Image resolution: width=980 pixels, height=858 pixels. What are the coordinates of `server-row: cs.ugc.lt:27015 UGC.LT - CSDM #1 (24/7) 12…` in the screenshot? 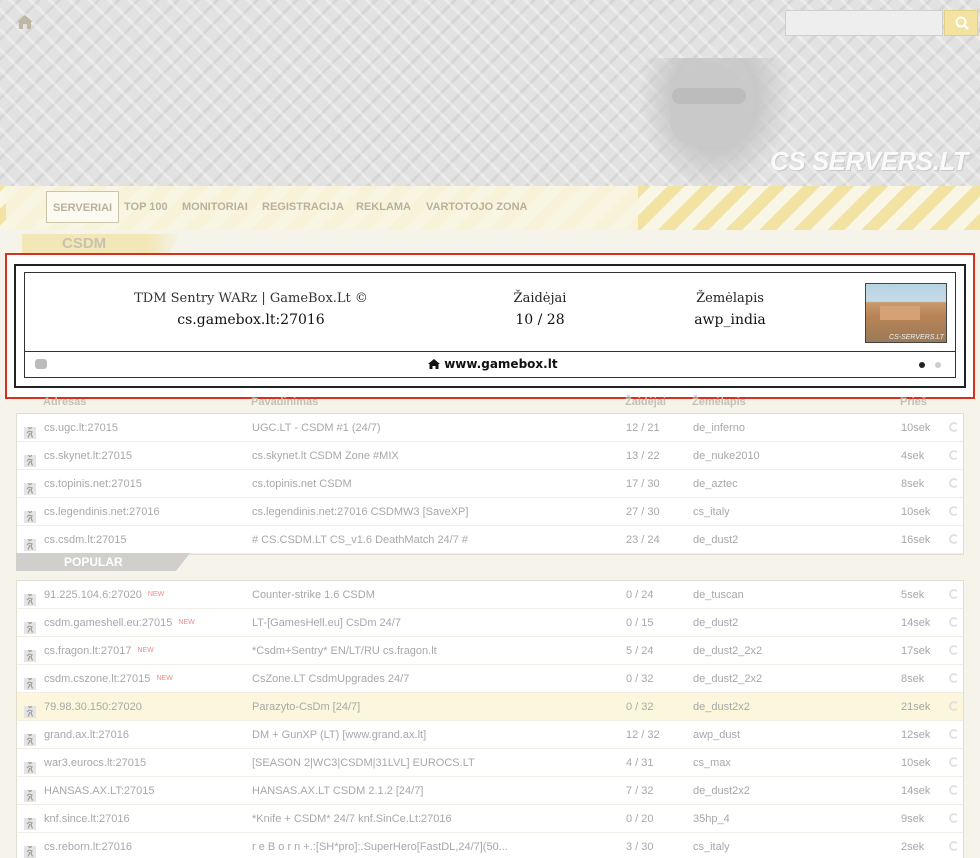 It's located at (490, 428).